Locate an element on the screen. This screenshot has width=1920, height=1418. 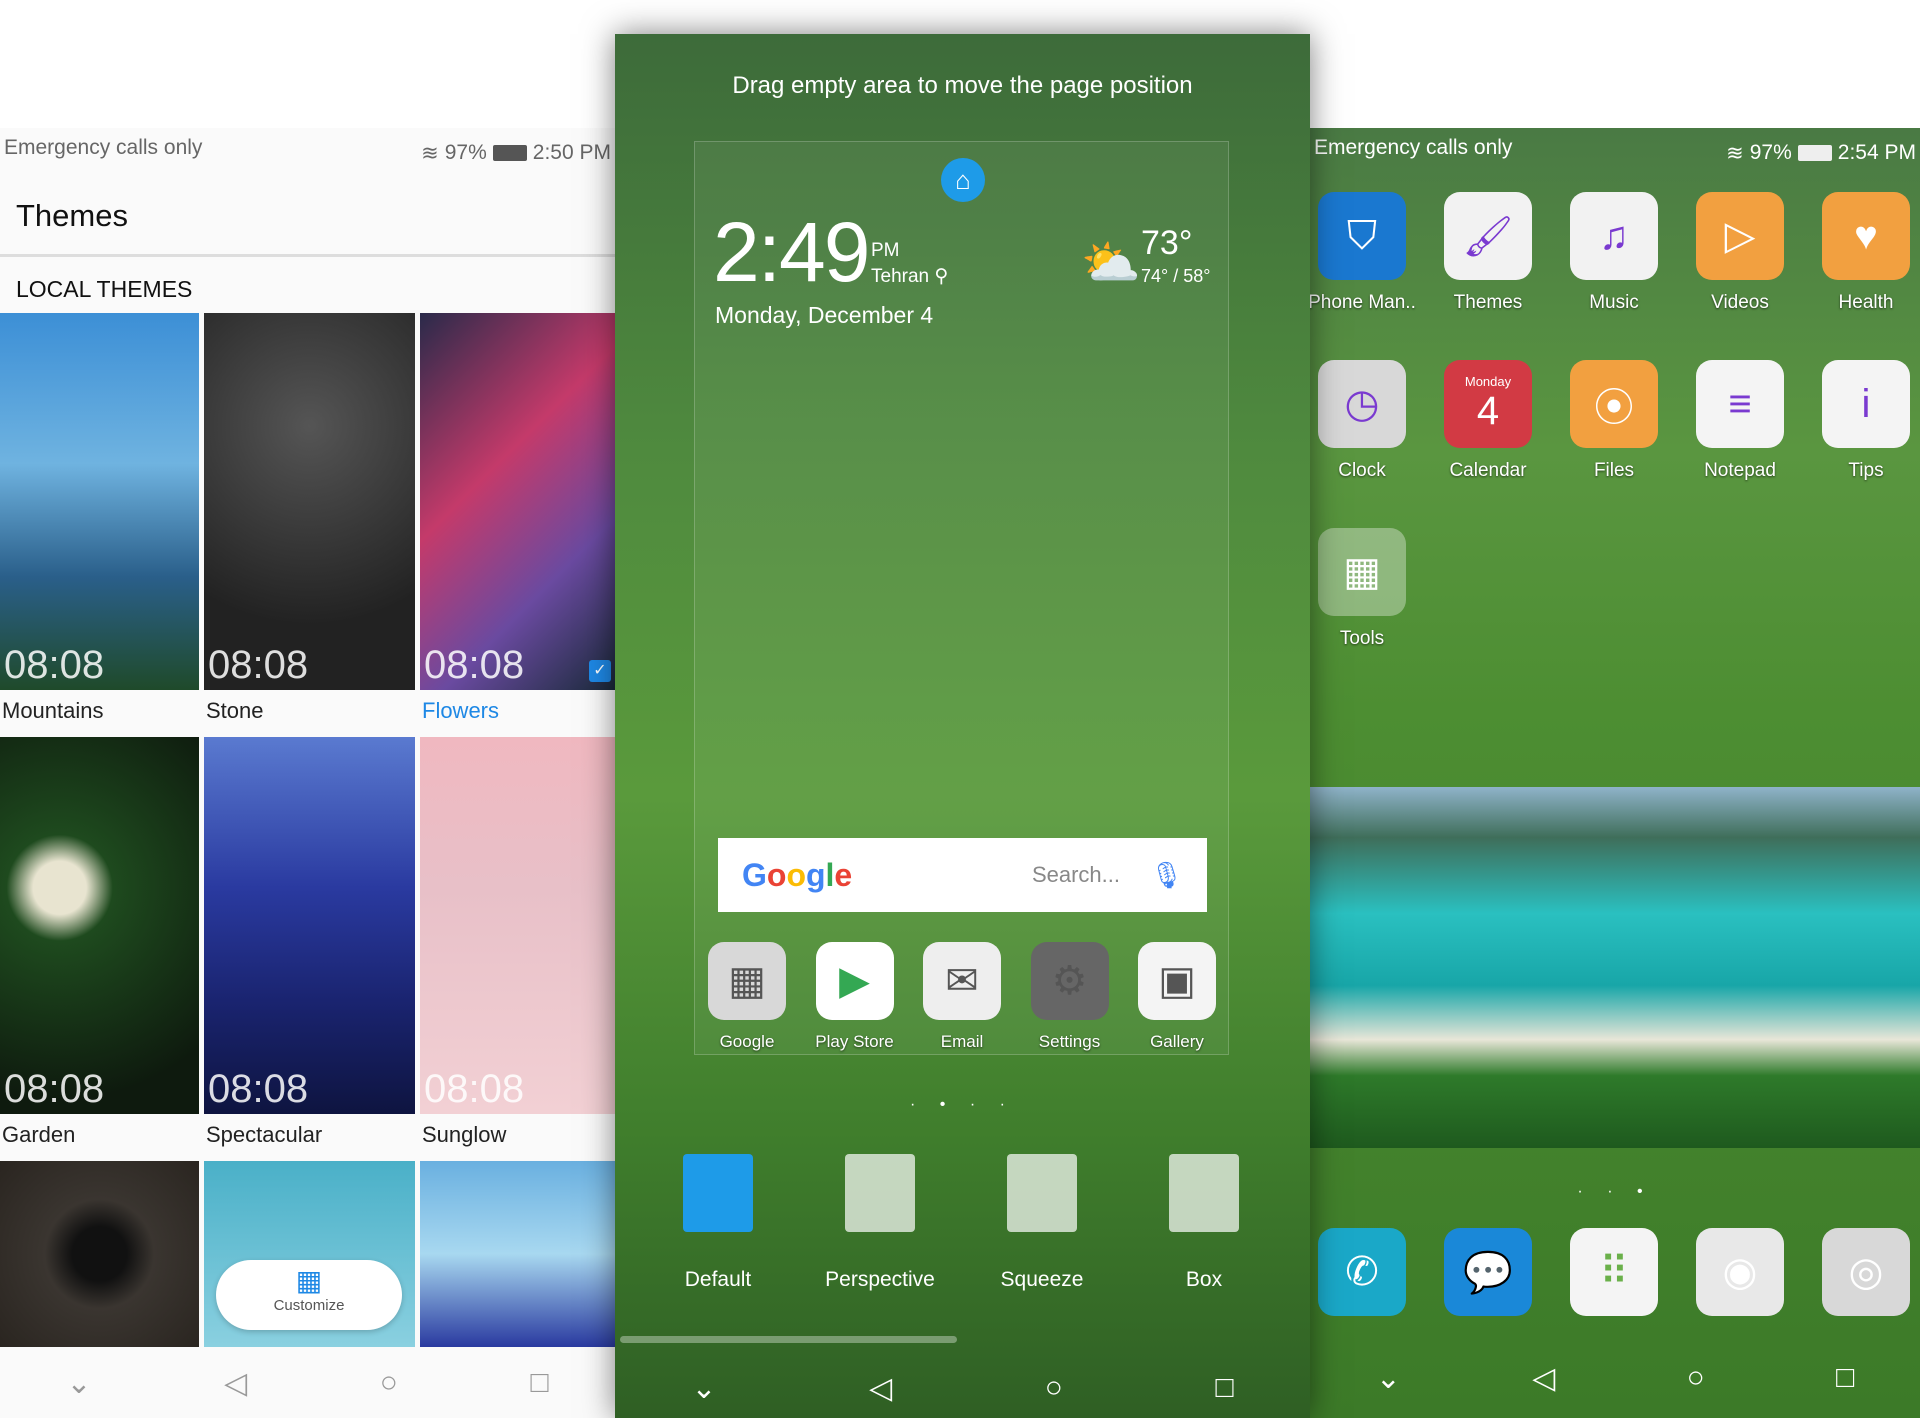
dock-phone: ✆ is located at coordinates (1363, 1272).